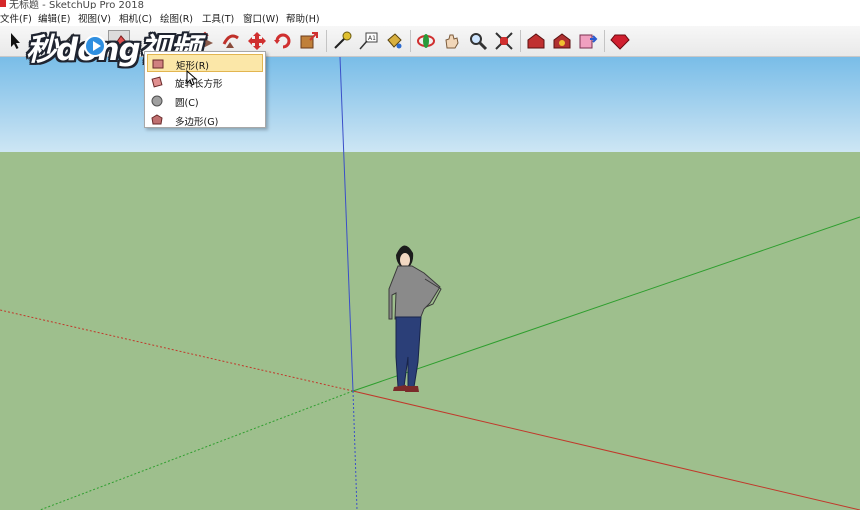 This screenshot has height=510, width=860. What do you see at coordinates (16, 18) in the screenshot?
I see `menu-file: 文件(F)` at bounding box center [16, 18].